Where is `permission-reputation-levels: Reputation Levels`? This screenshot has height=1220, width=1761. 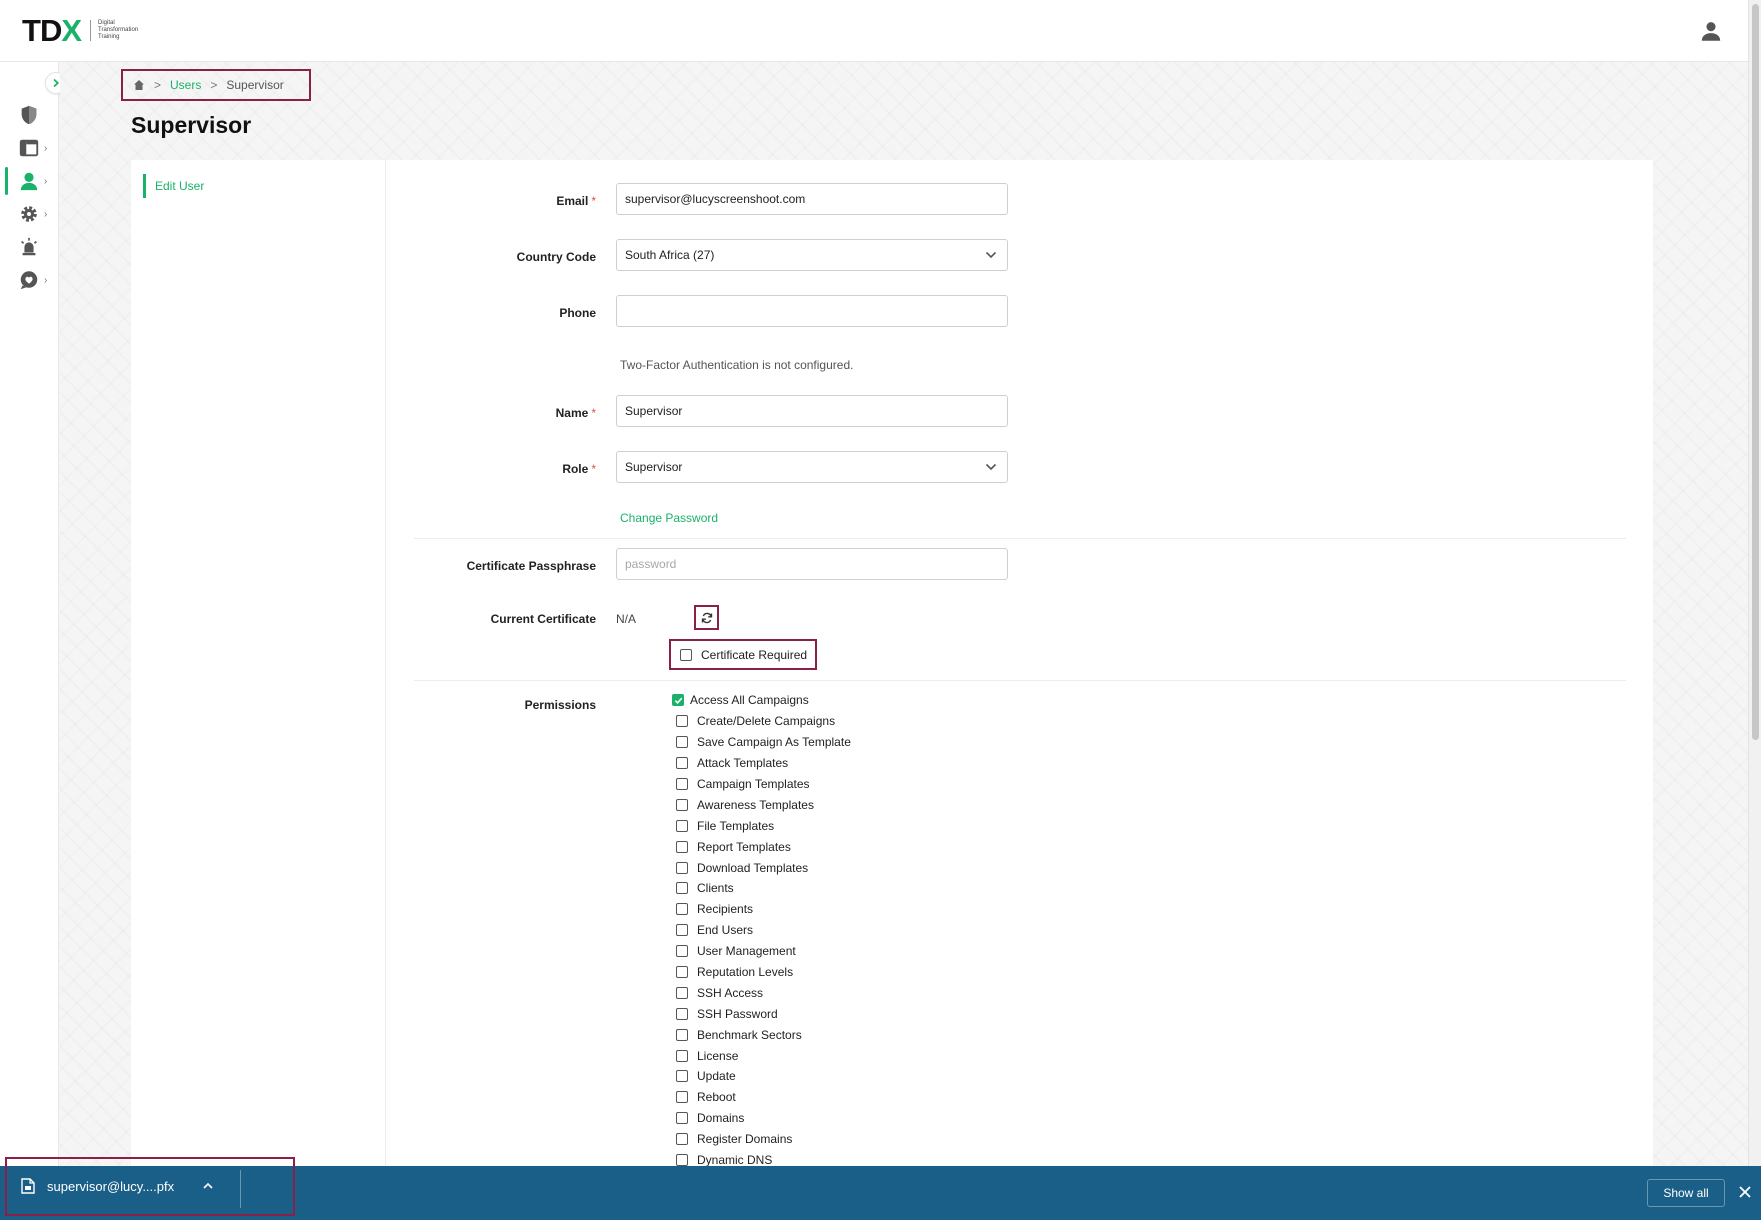 permission-reputation-levels: Reputation Levels is located at coordinates (763, 972).